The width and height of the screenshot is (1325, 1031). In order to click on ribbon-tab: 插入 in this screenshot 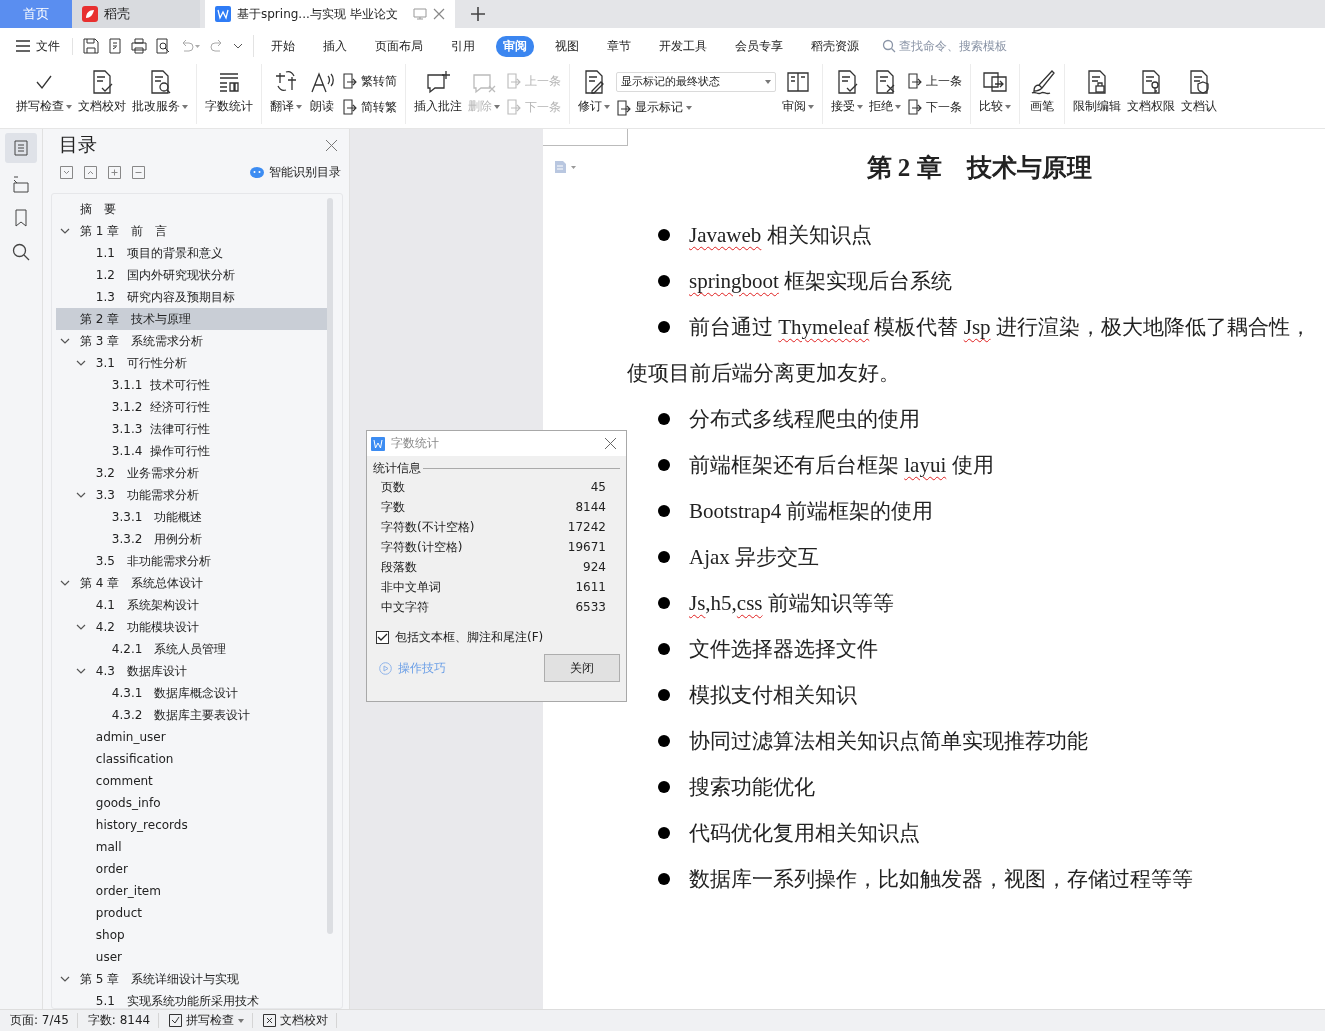, I will do `click(335, 46)`.